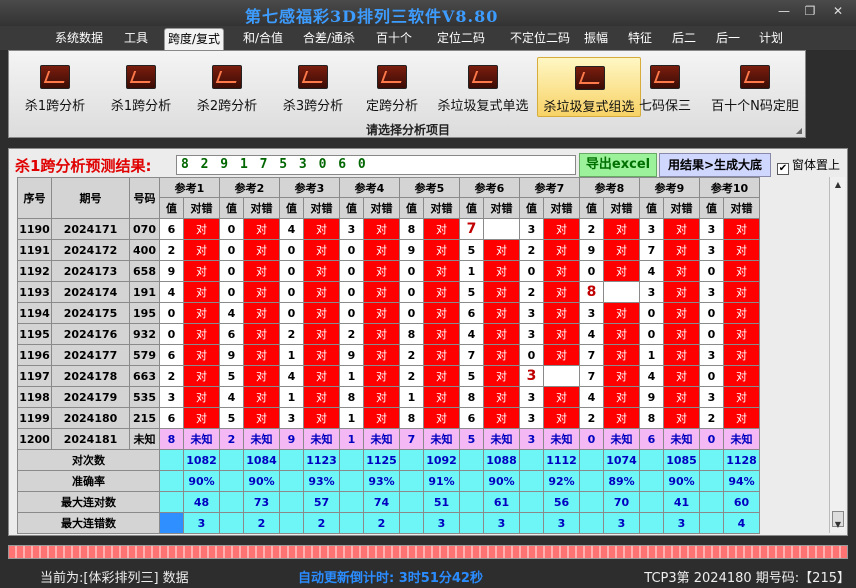 This screenshot has width=856, height=588. What do you see at coordinates (388, 250) in the screenshot?
I see `table-row: 1191 2024172 400 2 对 0 对 0 对 0 对 9 对 5 对 2 对 9 对 7 对 3 对` at bounding box center [388, 250].